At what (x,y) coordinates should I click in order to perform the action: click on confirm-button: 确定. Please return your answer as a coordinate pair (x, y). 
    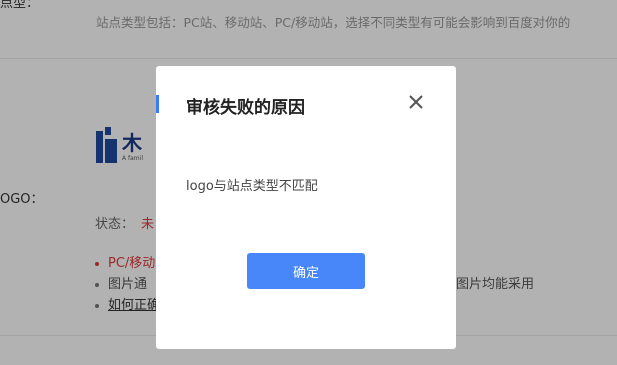
    Looking at the image, I should click on (306, 271).